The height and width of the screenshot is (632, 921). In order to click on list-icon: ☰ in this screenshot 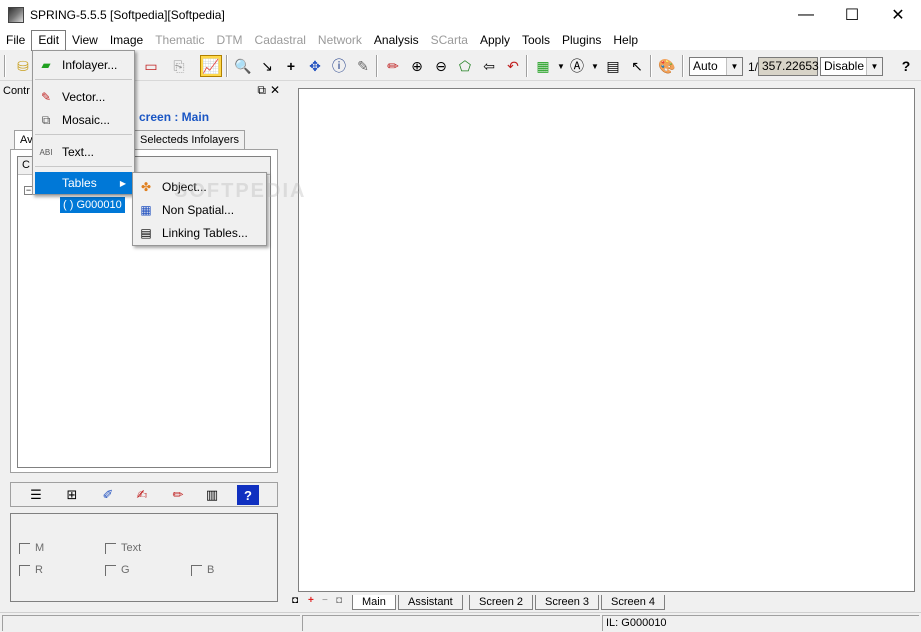, I will do `click(36, 495)`.